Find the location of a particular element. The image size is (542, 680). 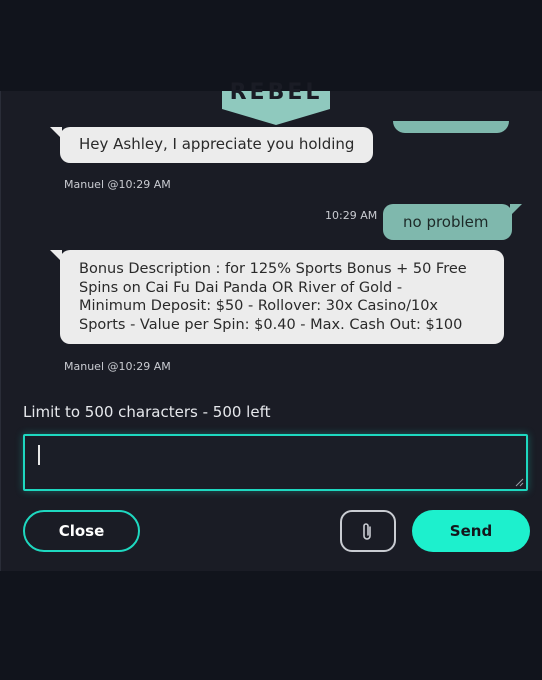

brand-logo-tip is located at coordinates (276, 117).